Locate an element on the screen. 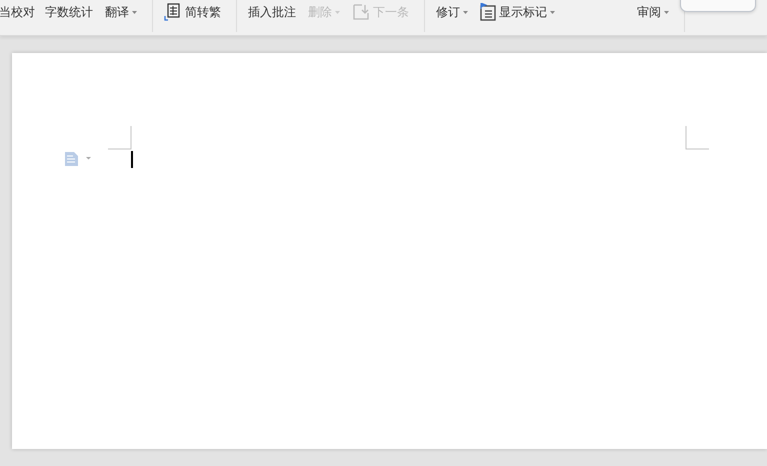 Image resolution: width=767 pixels, height=466 pixels. toolbar-button: 显示标记 is located at coordinates (517, 12).